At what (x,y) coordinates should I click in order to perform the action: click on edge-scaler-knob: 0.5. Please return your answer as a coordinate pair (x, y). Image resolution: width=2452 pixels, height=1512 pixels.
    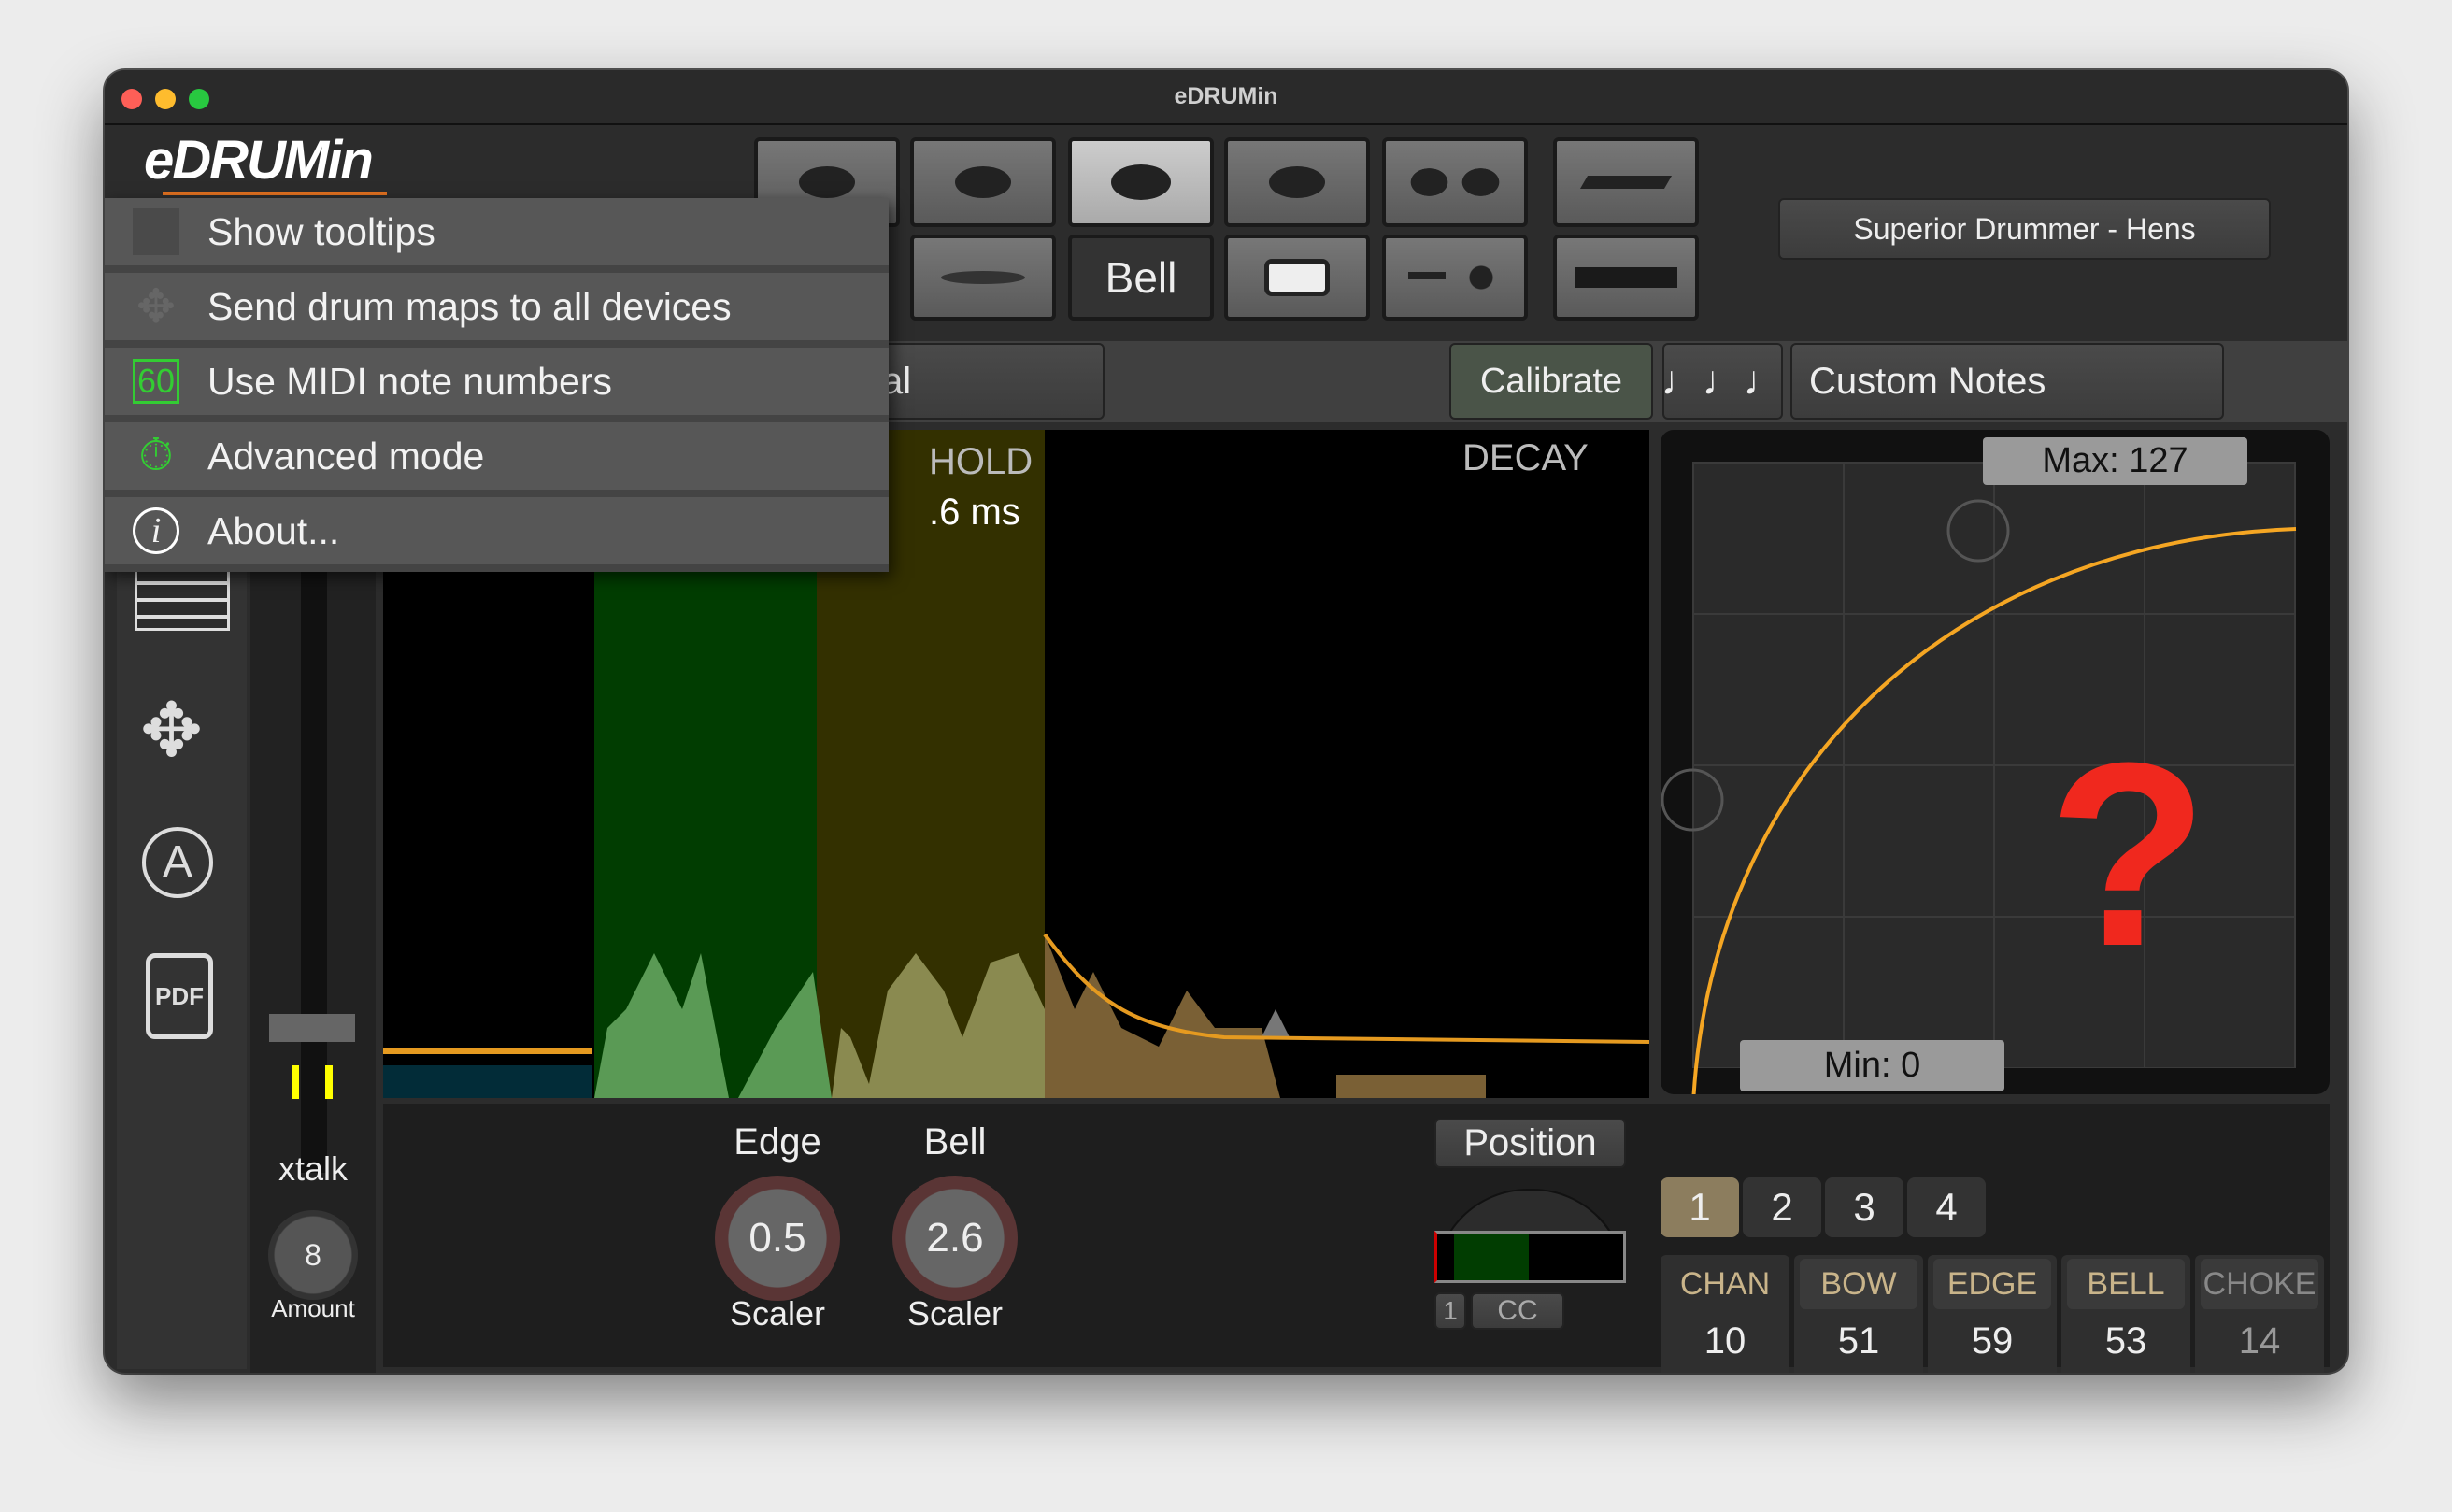
    Looking at the image, I should click on (777, 1238).